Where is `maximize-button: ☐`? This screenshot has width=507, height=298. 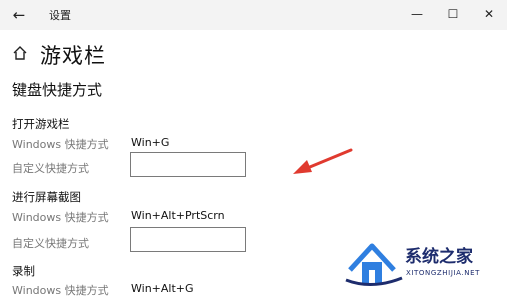 maximize-button: ☐ is located at coordinates (453, 15).